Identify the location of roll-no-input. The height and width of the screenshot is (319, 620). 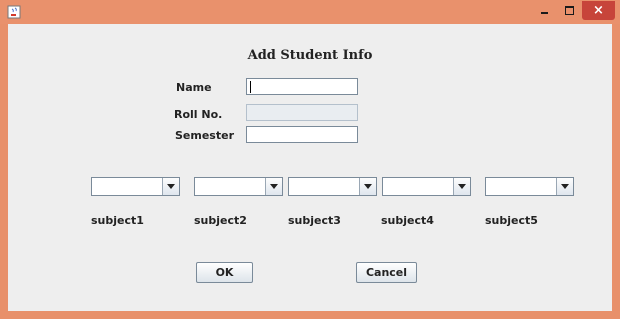
(302, 112).